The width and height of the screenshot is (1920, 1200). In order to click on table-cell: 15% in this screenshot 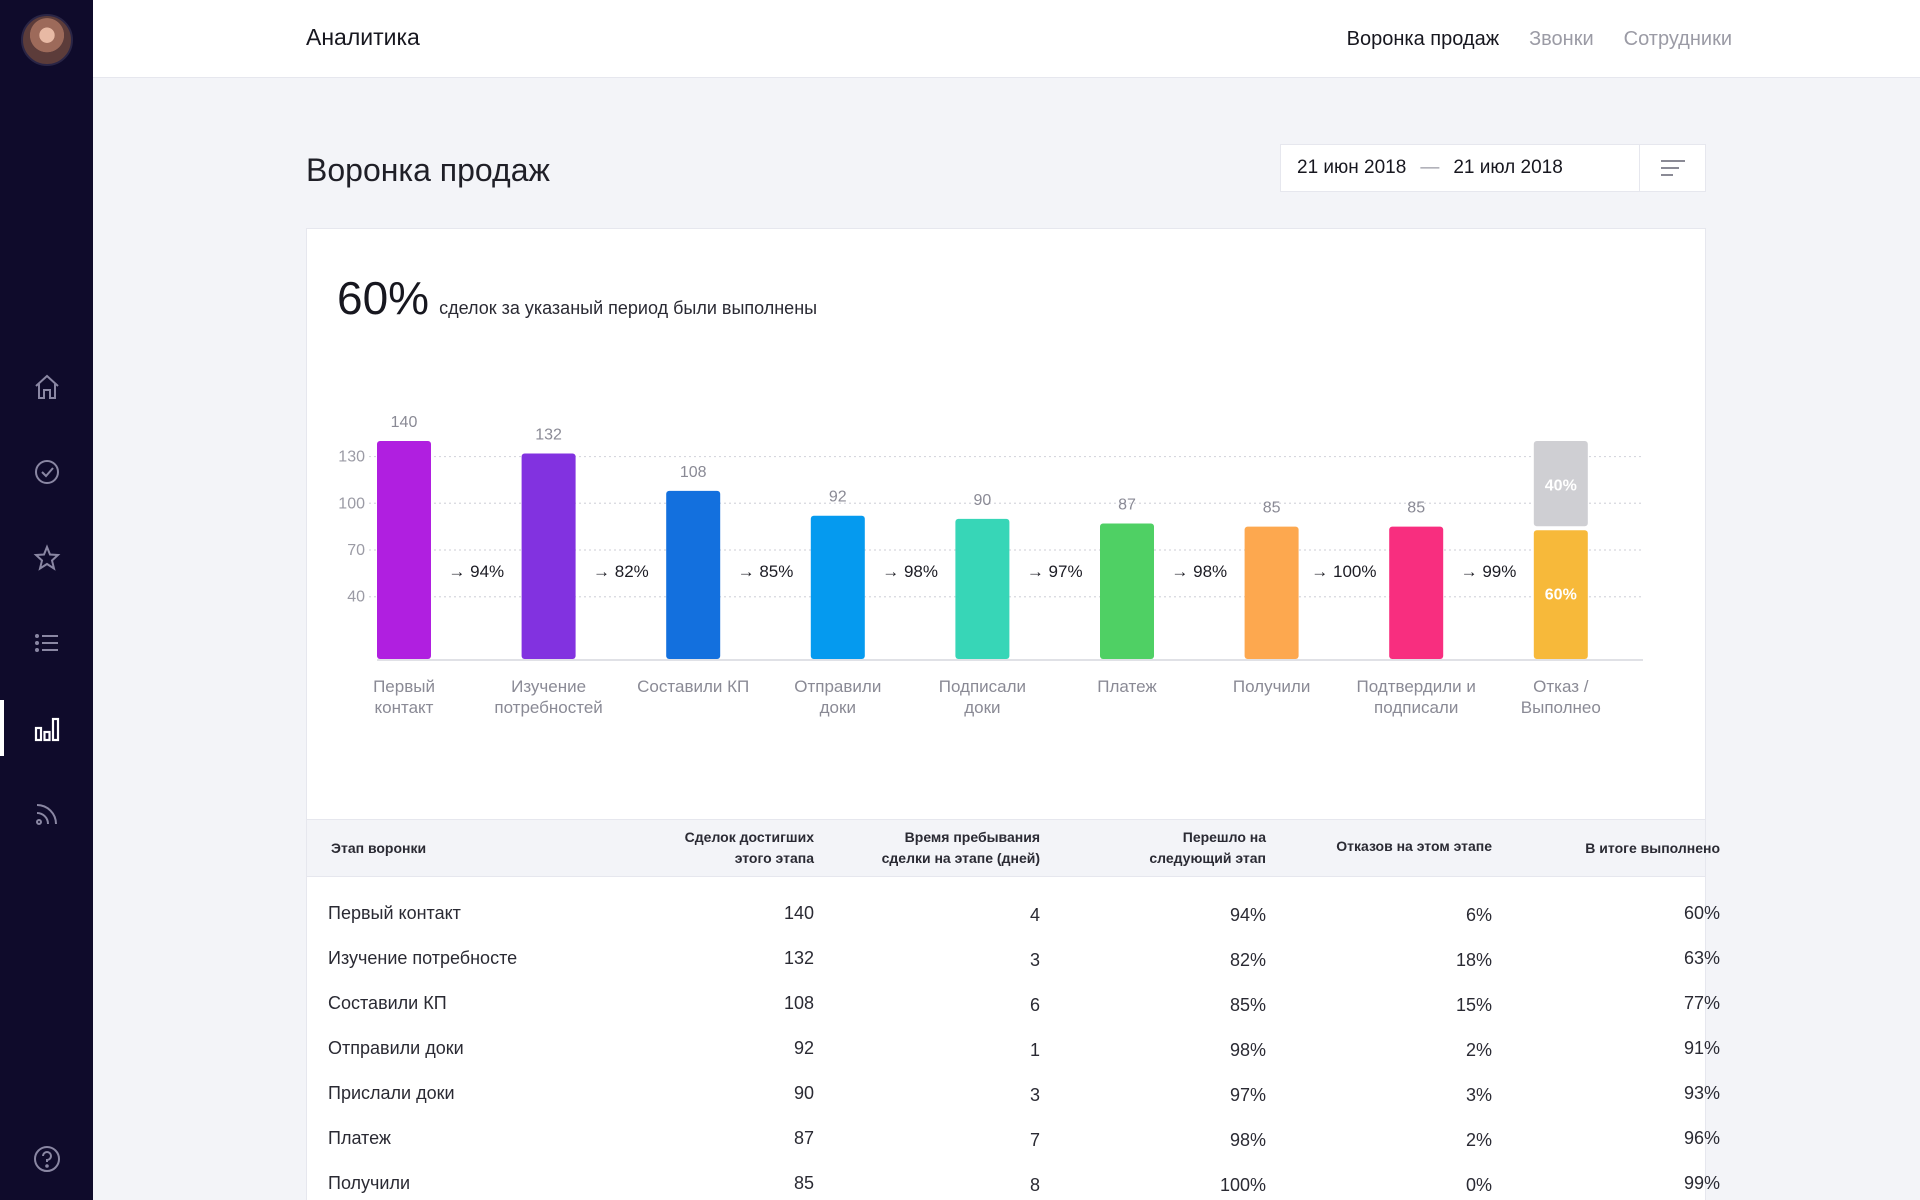, I will do `click(1473, 1005)`.